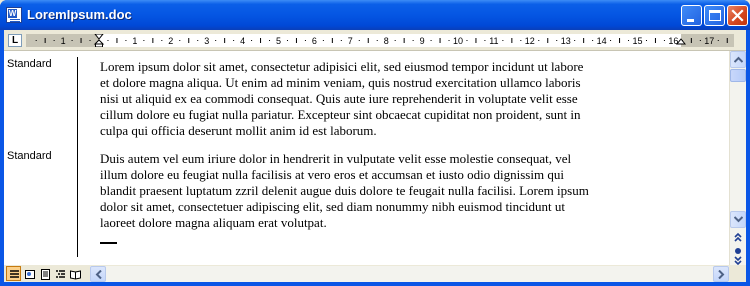  Describe the element at coordinates (422, 41) in the screenshot. I see `ruler-number: 9` at that location.